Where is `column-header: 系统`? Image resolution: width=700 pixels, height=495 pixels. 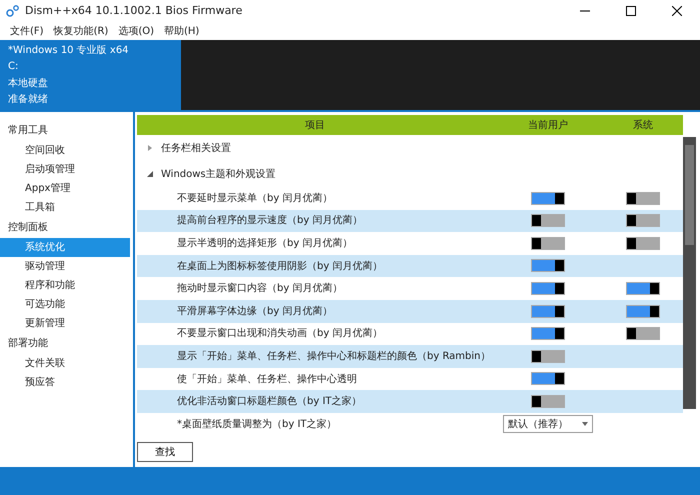
column-header: 系统 is located at coordinates (643, 125).